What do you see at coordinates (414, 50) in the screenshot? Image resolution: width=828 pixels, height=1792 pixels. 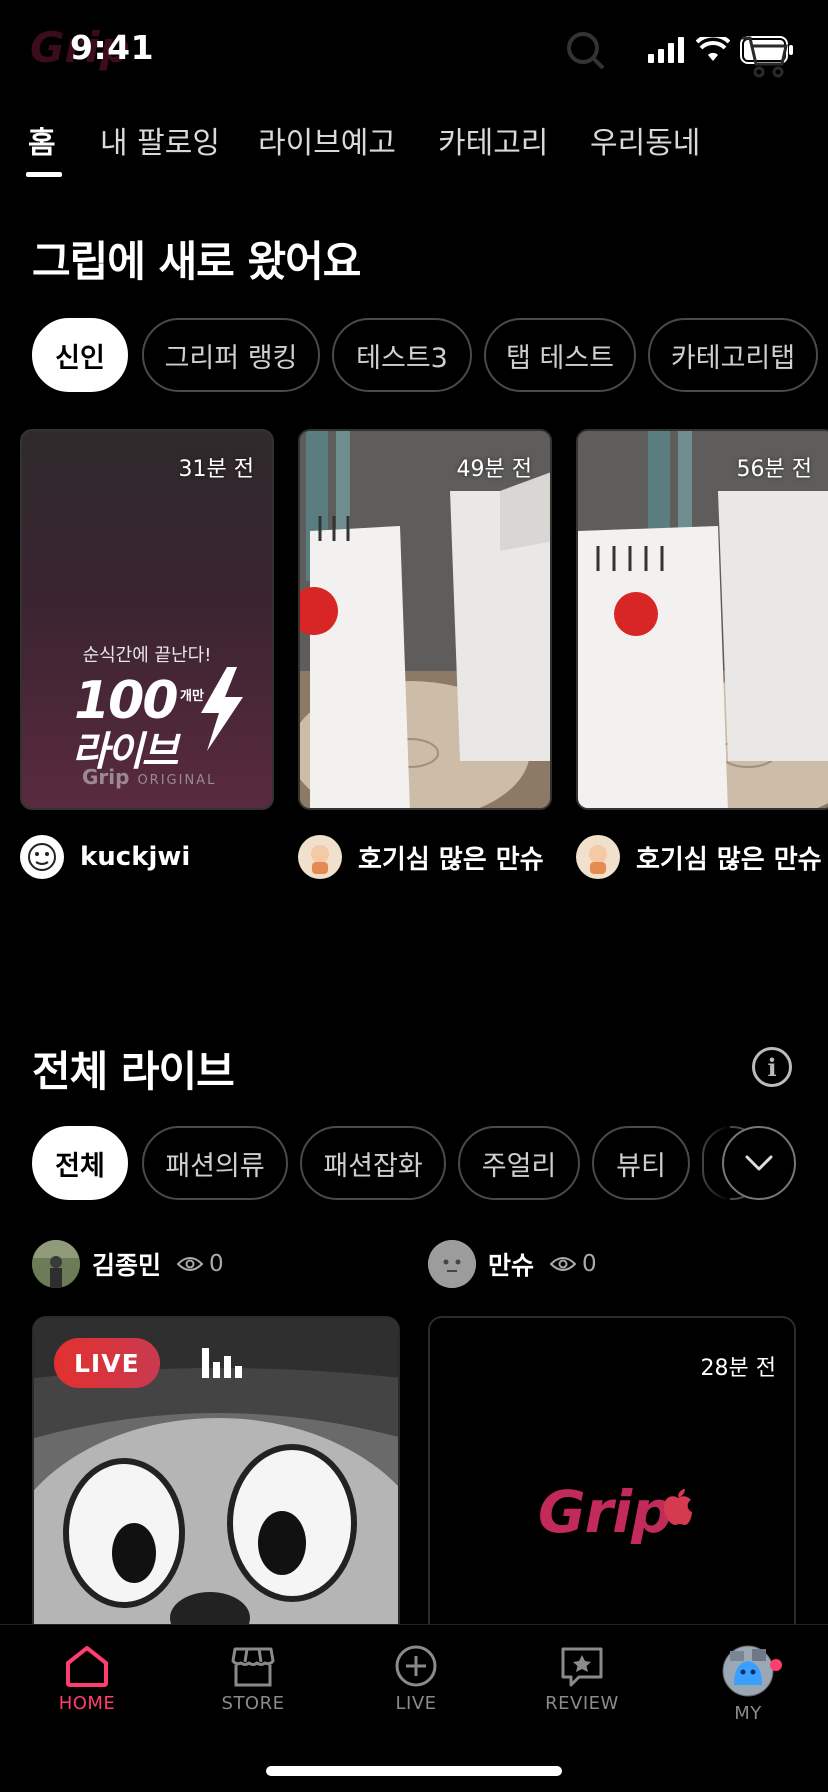 I see `status-bar: Grip 9:41` at bounding box center [414, 50].